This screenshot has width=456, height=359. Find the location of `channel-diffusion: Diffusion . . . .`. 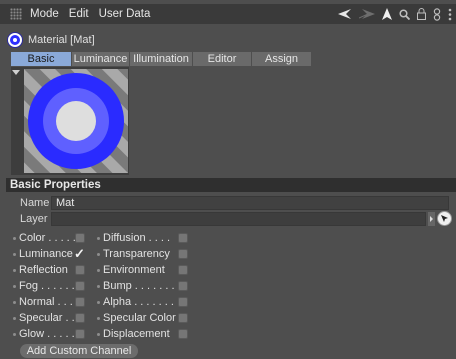

channel-diffusion: Diffusion . . . . is located at coordinates (133, 238).